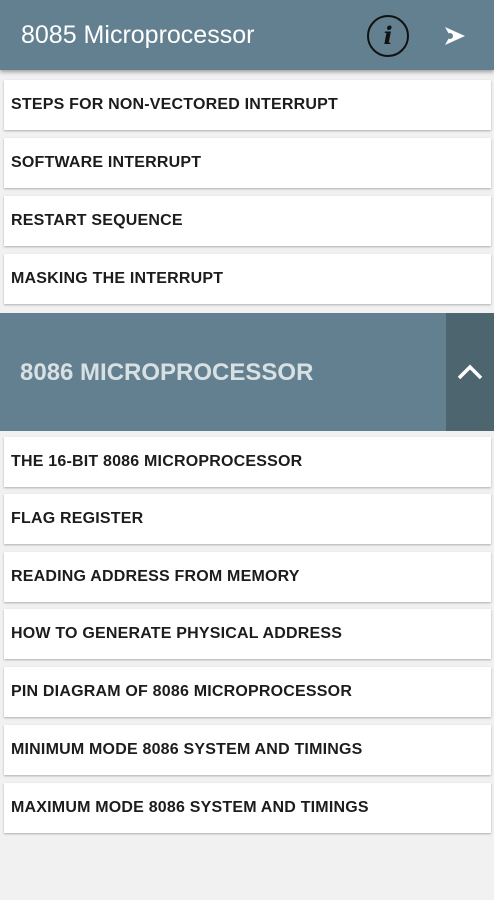 The width and height of the screenshot is (494, 900). What do you see at coordinates (117, 278) in the screenshot?
I see `list-item-label: MASKING THE INTERRUPT` at bounding box center [117, 278].